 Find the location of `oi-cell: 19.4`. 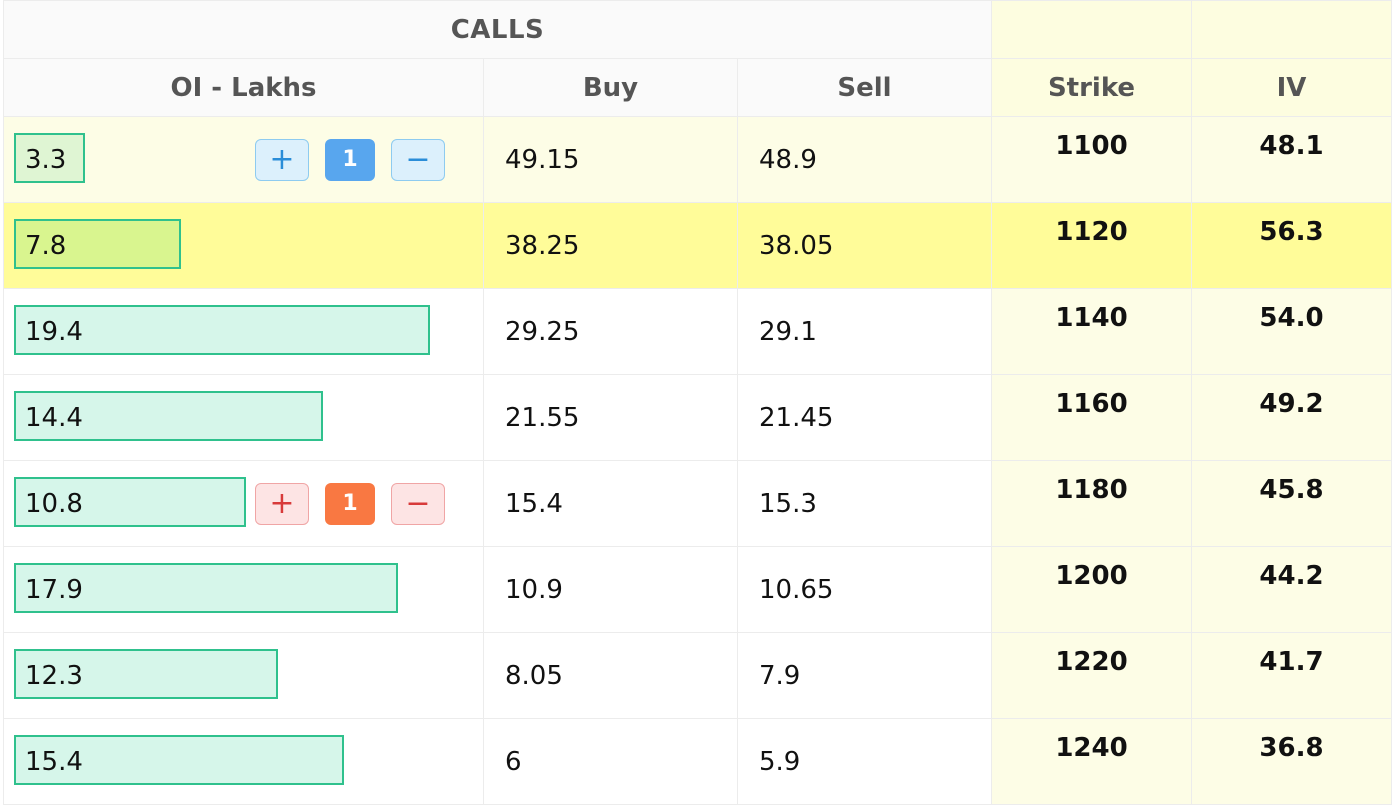

oi-cell: 19.4 is located at coordinates (243, 331).